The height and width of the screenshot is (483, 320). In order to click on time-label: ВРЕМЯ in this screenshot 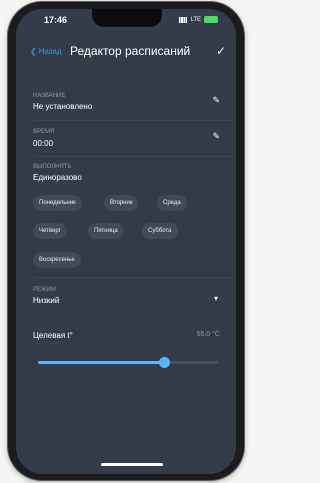, I will do `click(44, 132)`.